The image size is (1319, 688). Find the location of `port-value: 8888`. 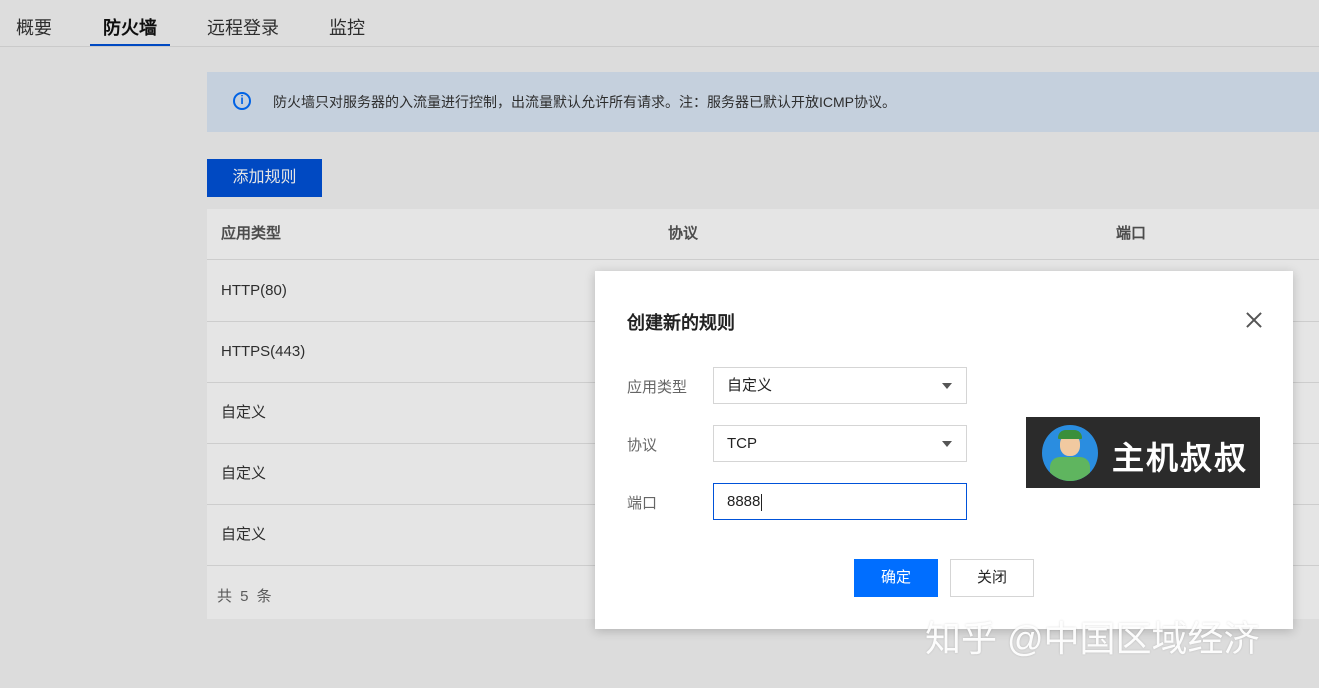

port-value: 8888 is located at coordinates (744, 501).